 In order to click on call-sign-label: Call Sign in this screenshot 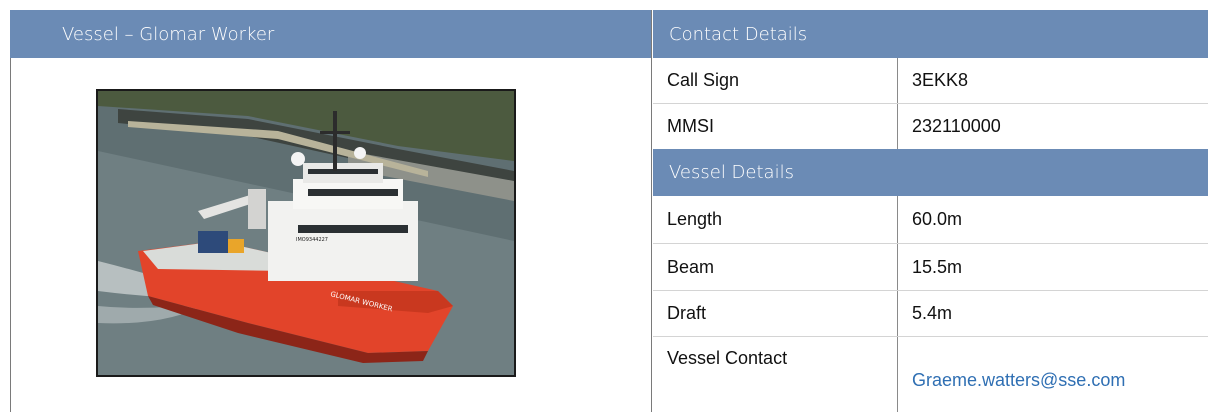, I will do `click(703, 80)`.